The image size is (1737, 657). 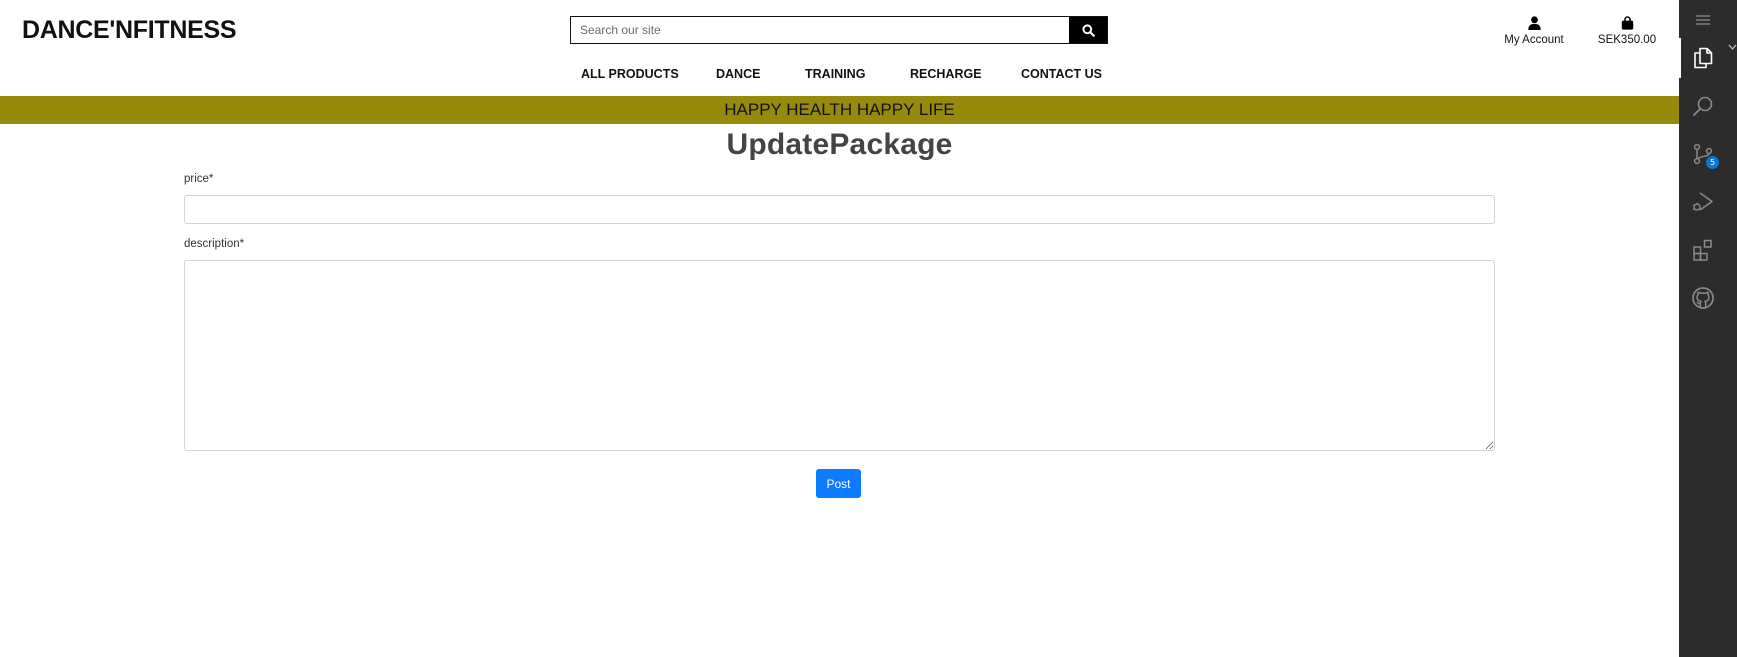 I want to click on nav-training: TRAINING, so click(x=835, y=74).